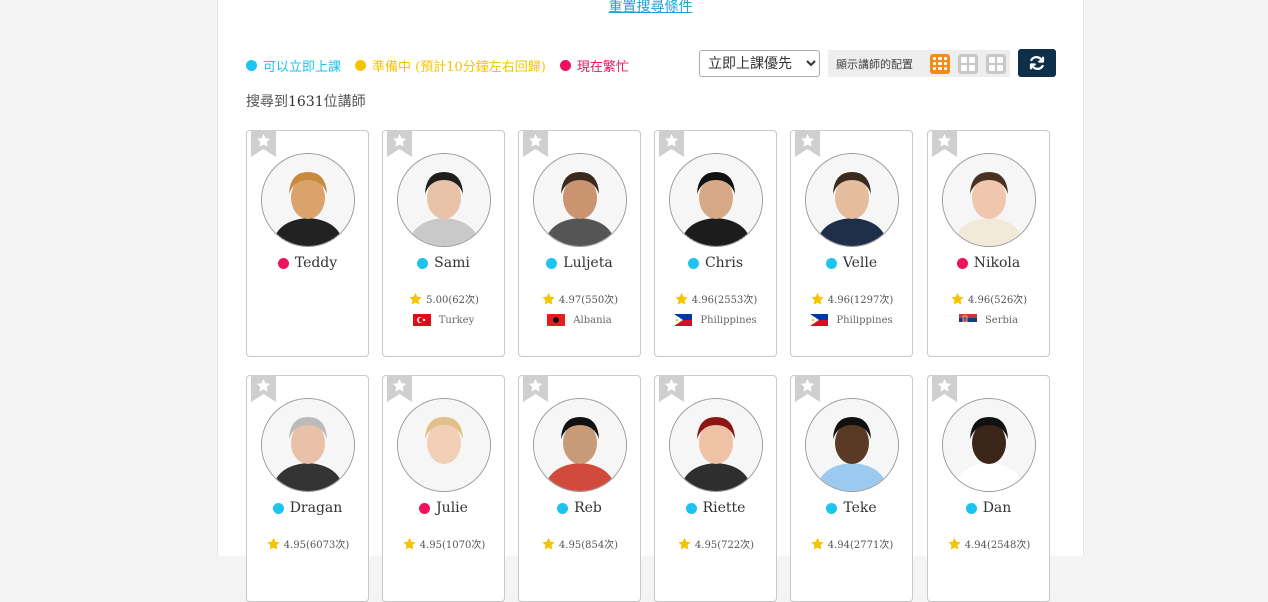 The height and width of the screenshot is (602, 1268). Describe the element at coordinates (443, 243) in the screenshot. I see `teacher-card: Sami 5.00(62次) Turkey` at that location.